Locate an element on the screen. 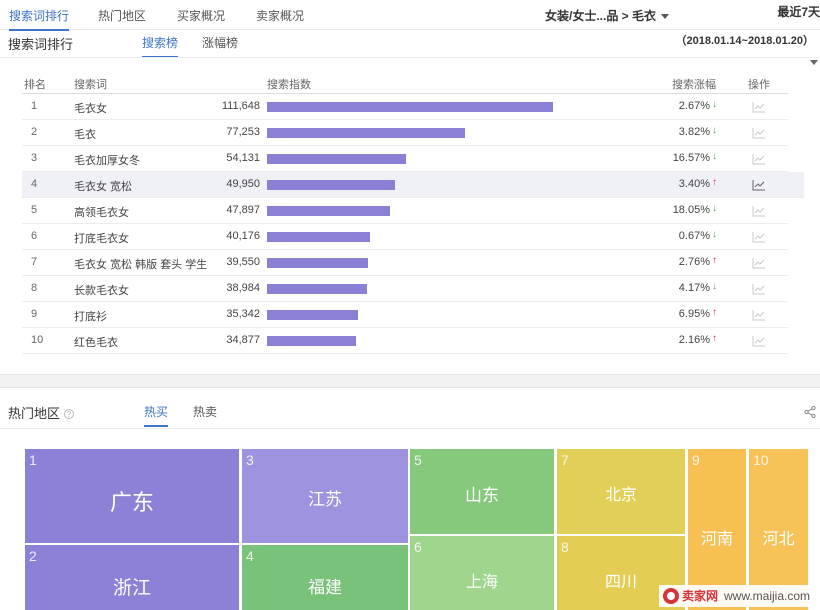 The image size is (820, 610). change-percent: 18.05% is located at coordinates (691, 210).